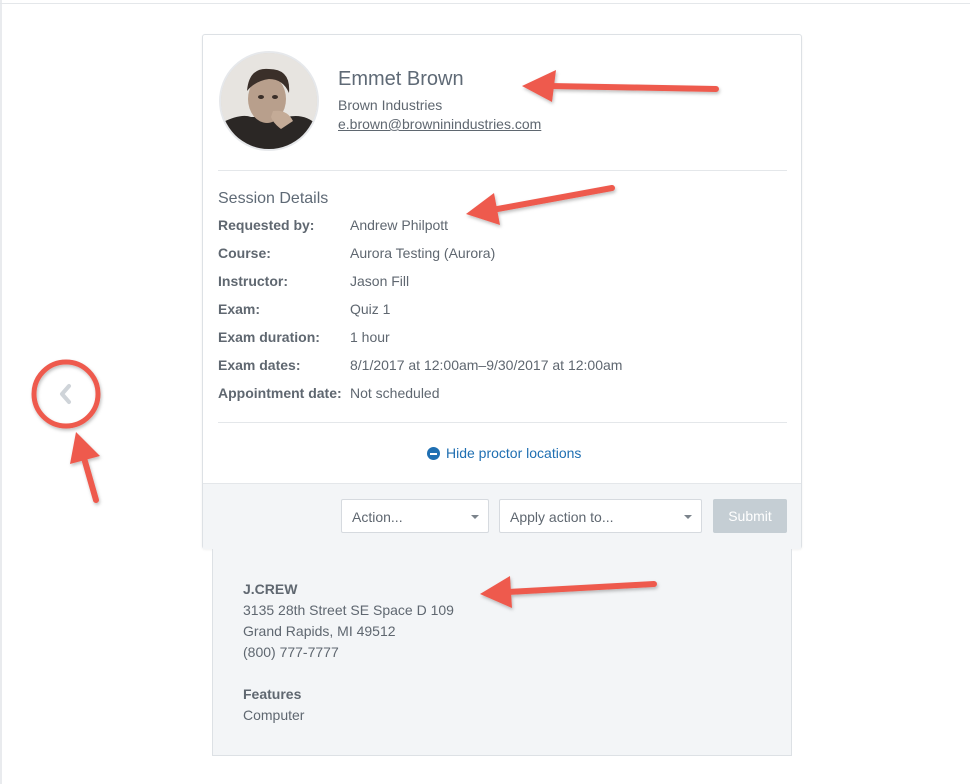 This screenshot has height=784, width=970. Describe the element at coordinates (502, 395) in the screenshot. I see `detail-row-appointment-date: Appointment date: Not scheduled` at that location.